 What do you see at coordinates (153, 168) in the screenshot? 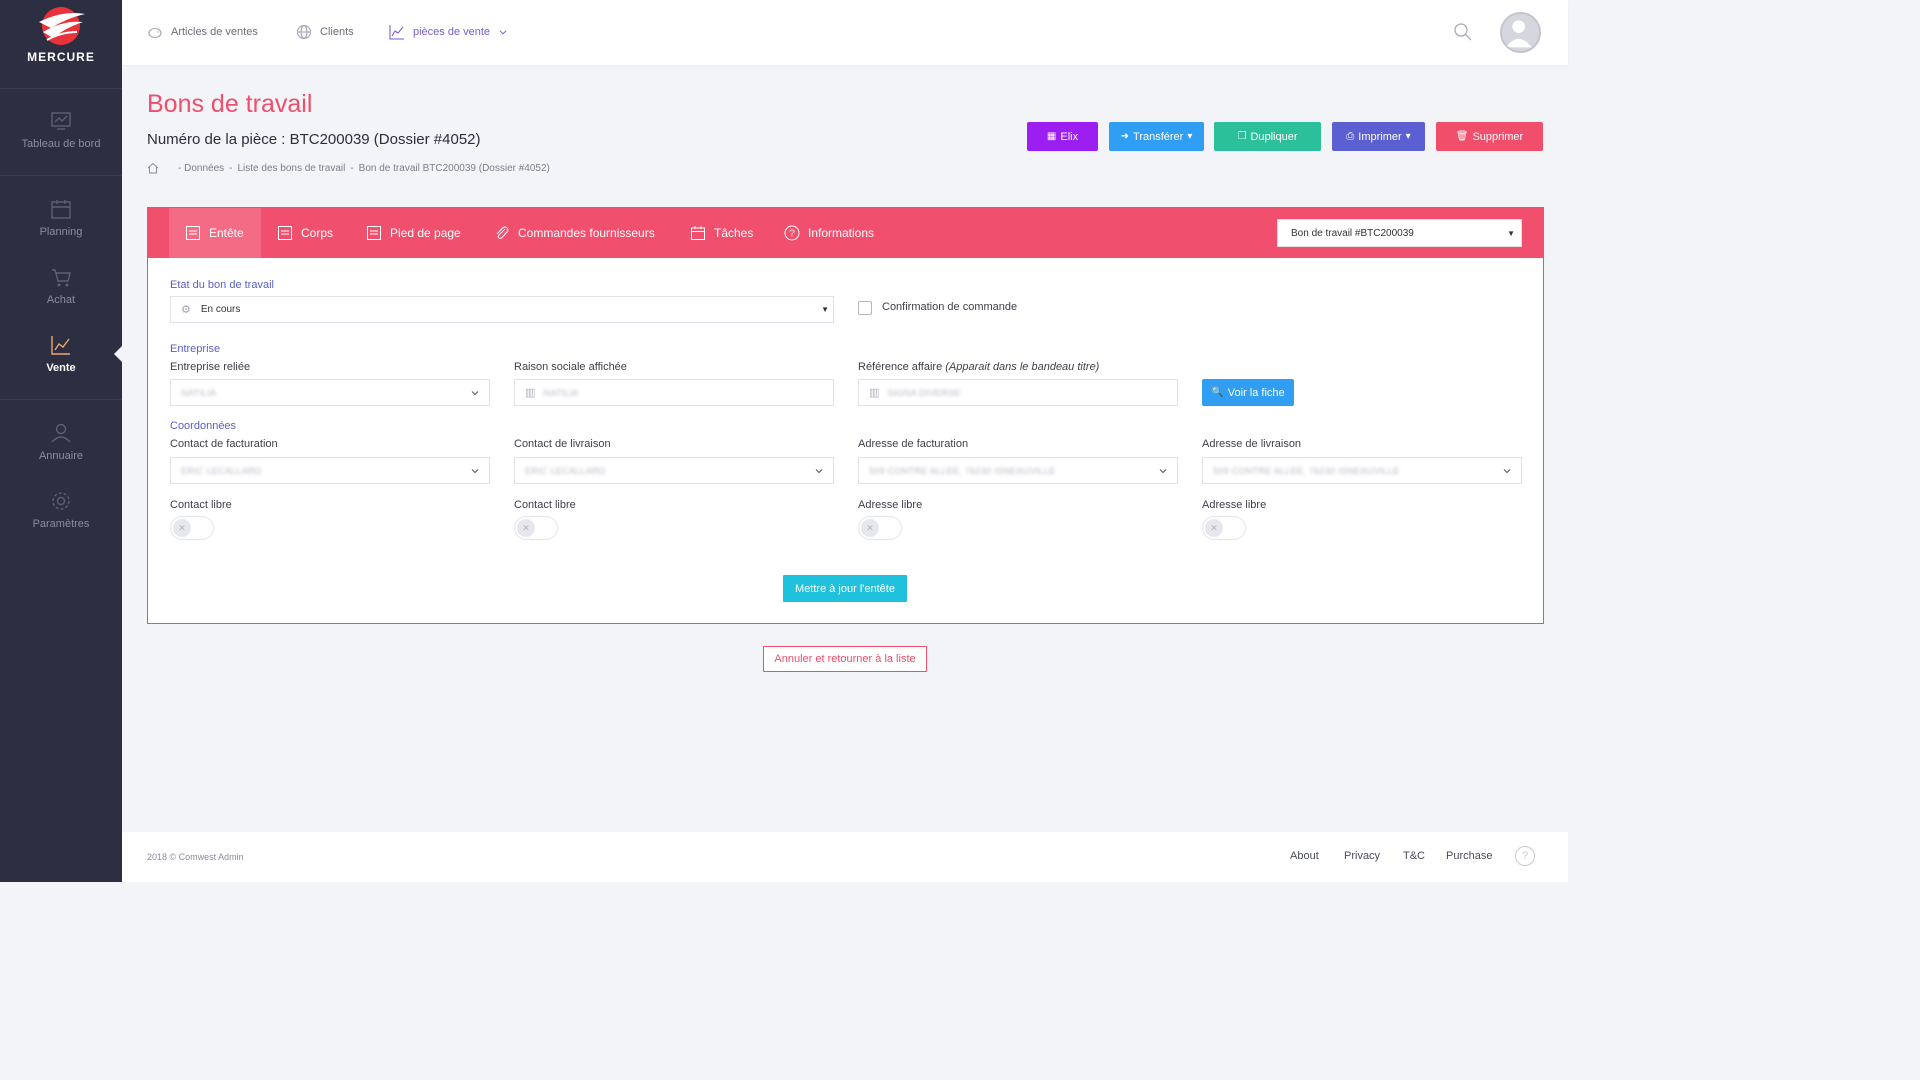
I see `home-icon` at bounding box center [153, 168].